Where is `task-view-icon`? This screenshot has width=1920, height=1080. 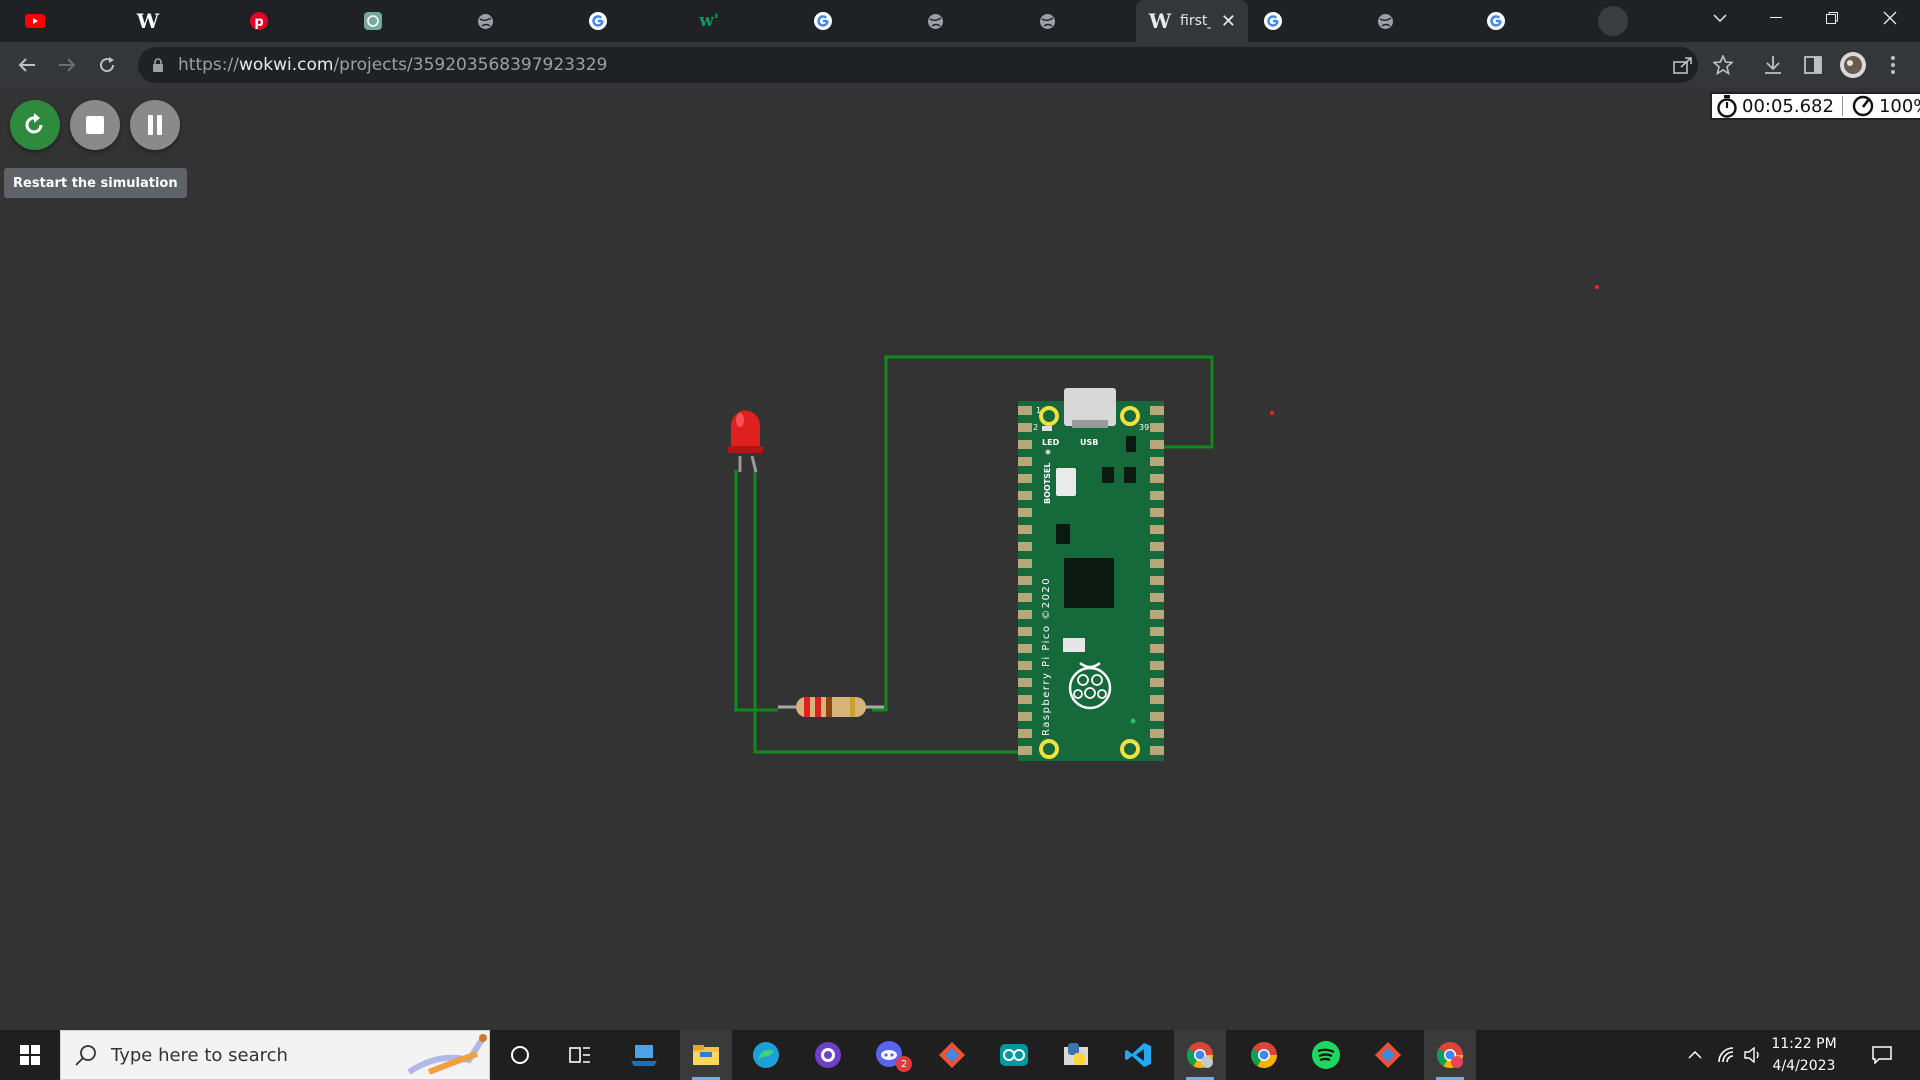
task-view-icon is located at coordinates (579, 1055).